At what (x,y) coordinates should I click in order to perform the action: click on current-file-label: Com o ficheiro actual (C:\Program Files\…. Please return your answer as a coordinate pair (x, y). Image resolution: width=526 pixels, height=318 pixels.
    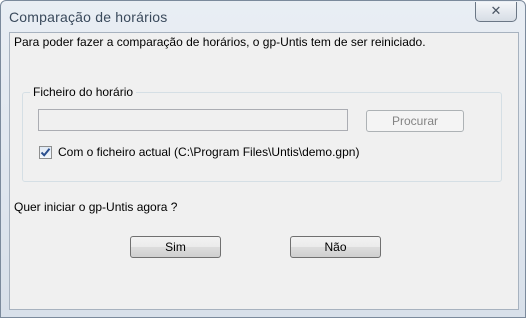
    Looking at the image, I should click on (208, 152).